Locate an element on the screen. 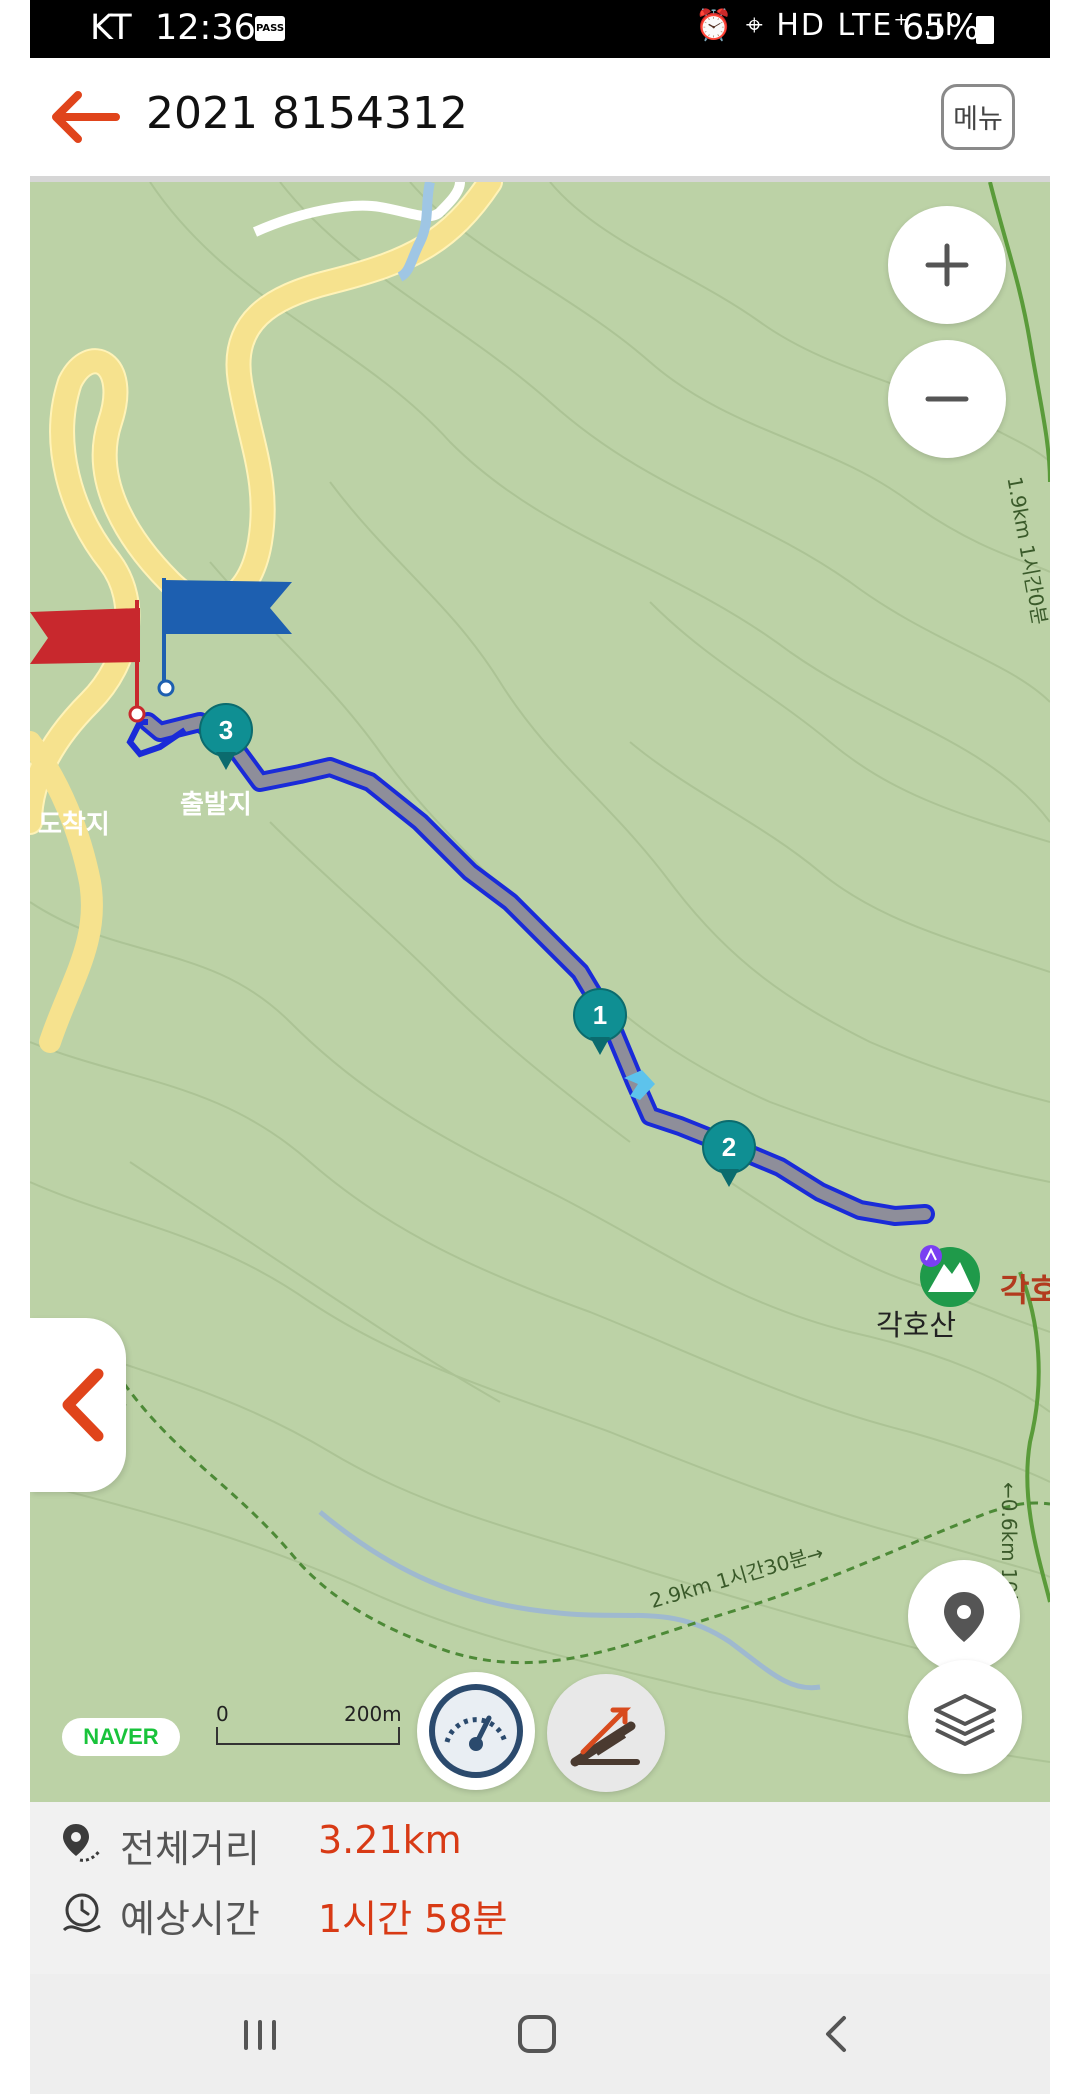  plus-icon is located at coordinates (947, 265).